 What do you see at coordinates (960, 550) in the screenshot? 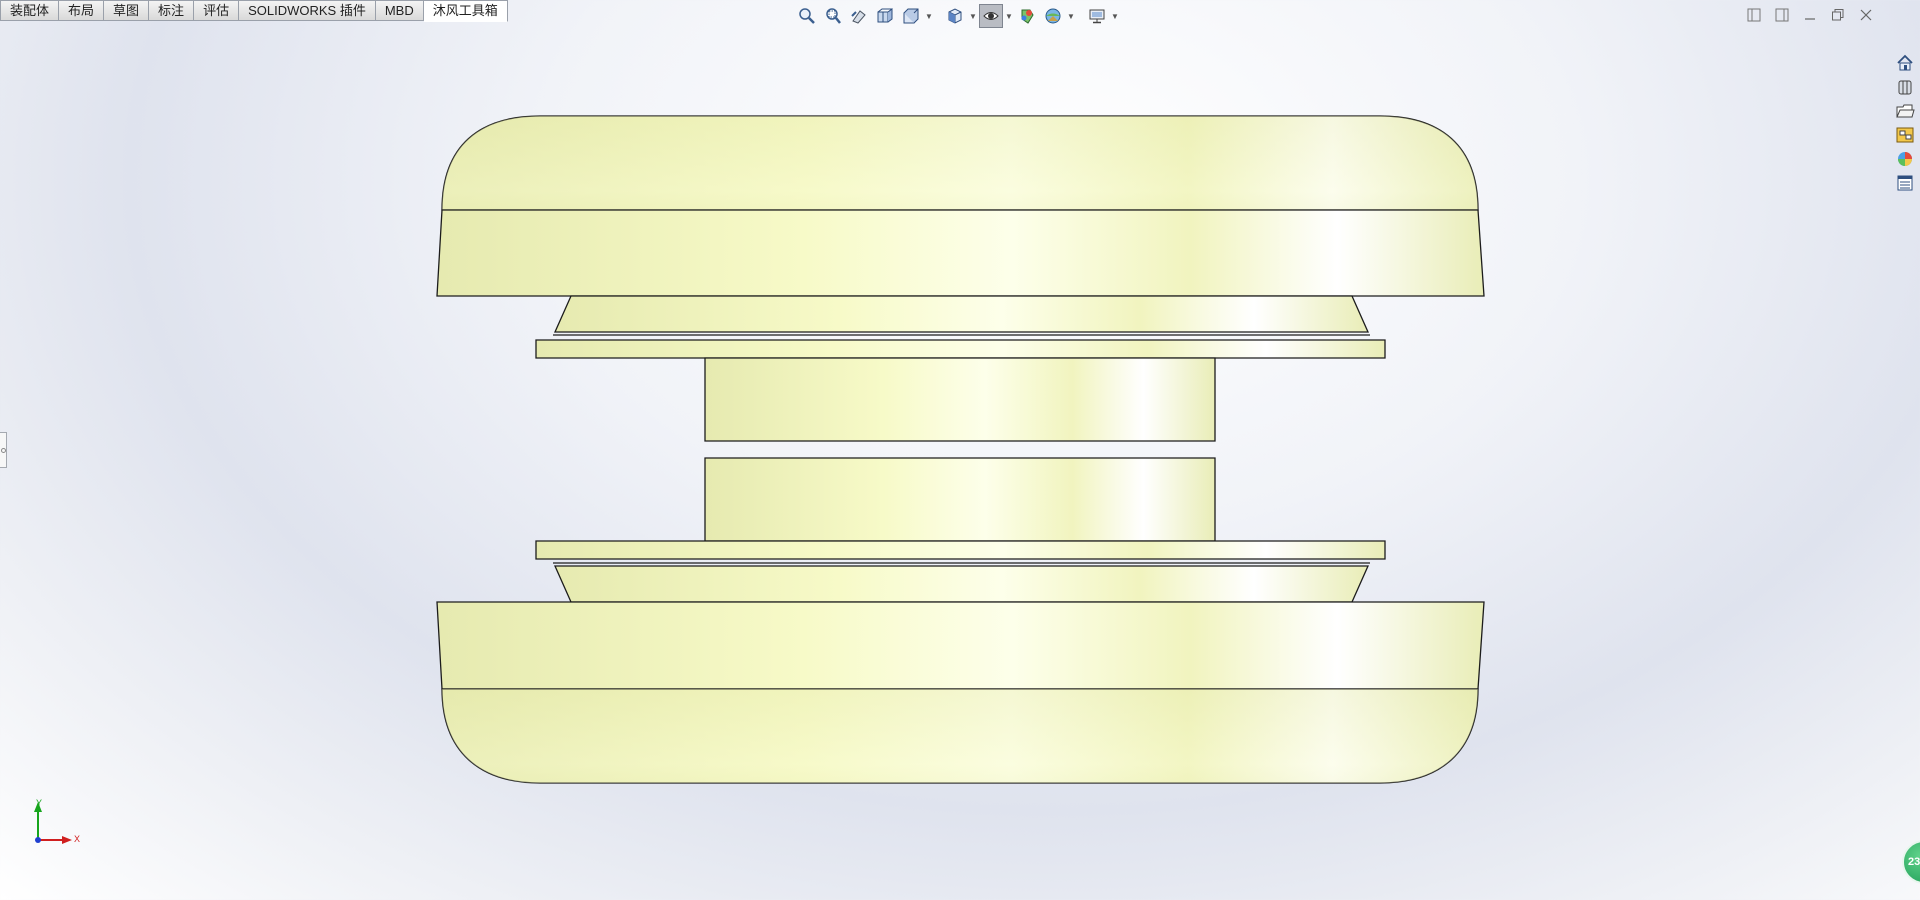
I see `bottom-flange` at bounding box center [960, 550].